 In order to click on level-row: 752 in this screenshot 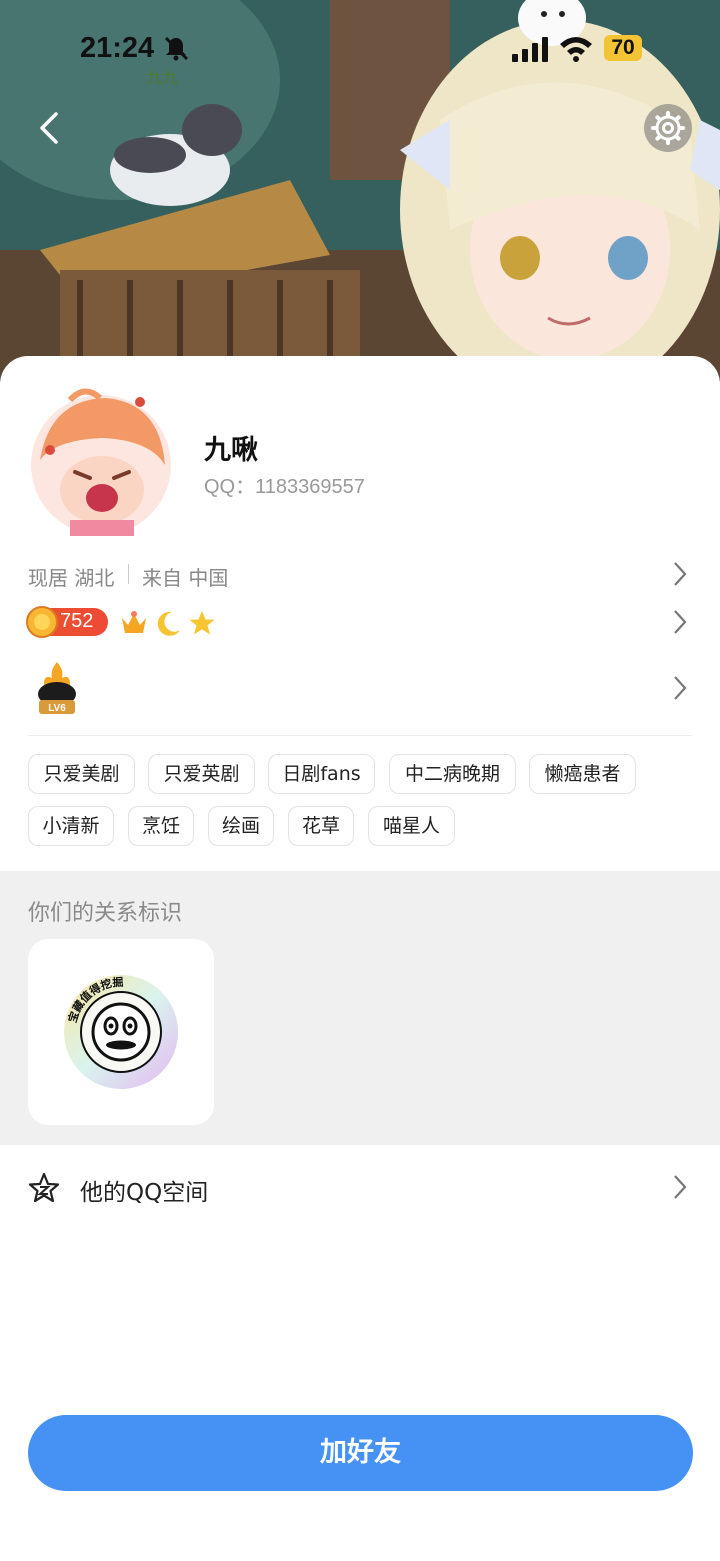, I will do `click(360, 622)`.